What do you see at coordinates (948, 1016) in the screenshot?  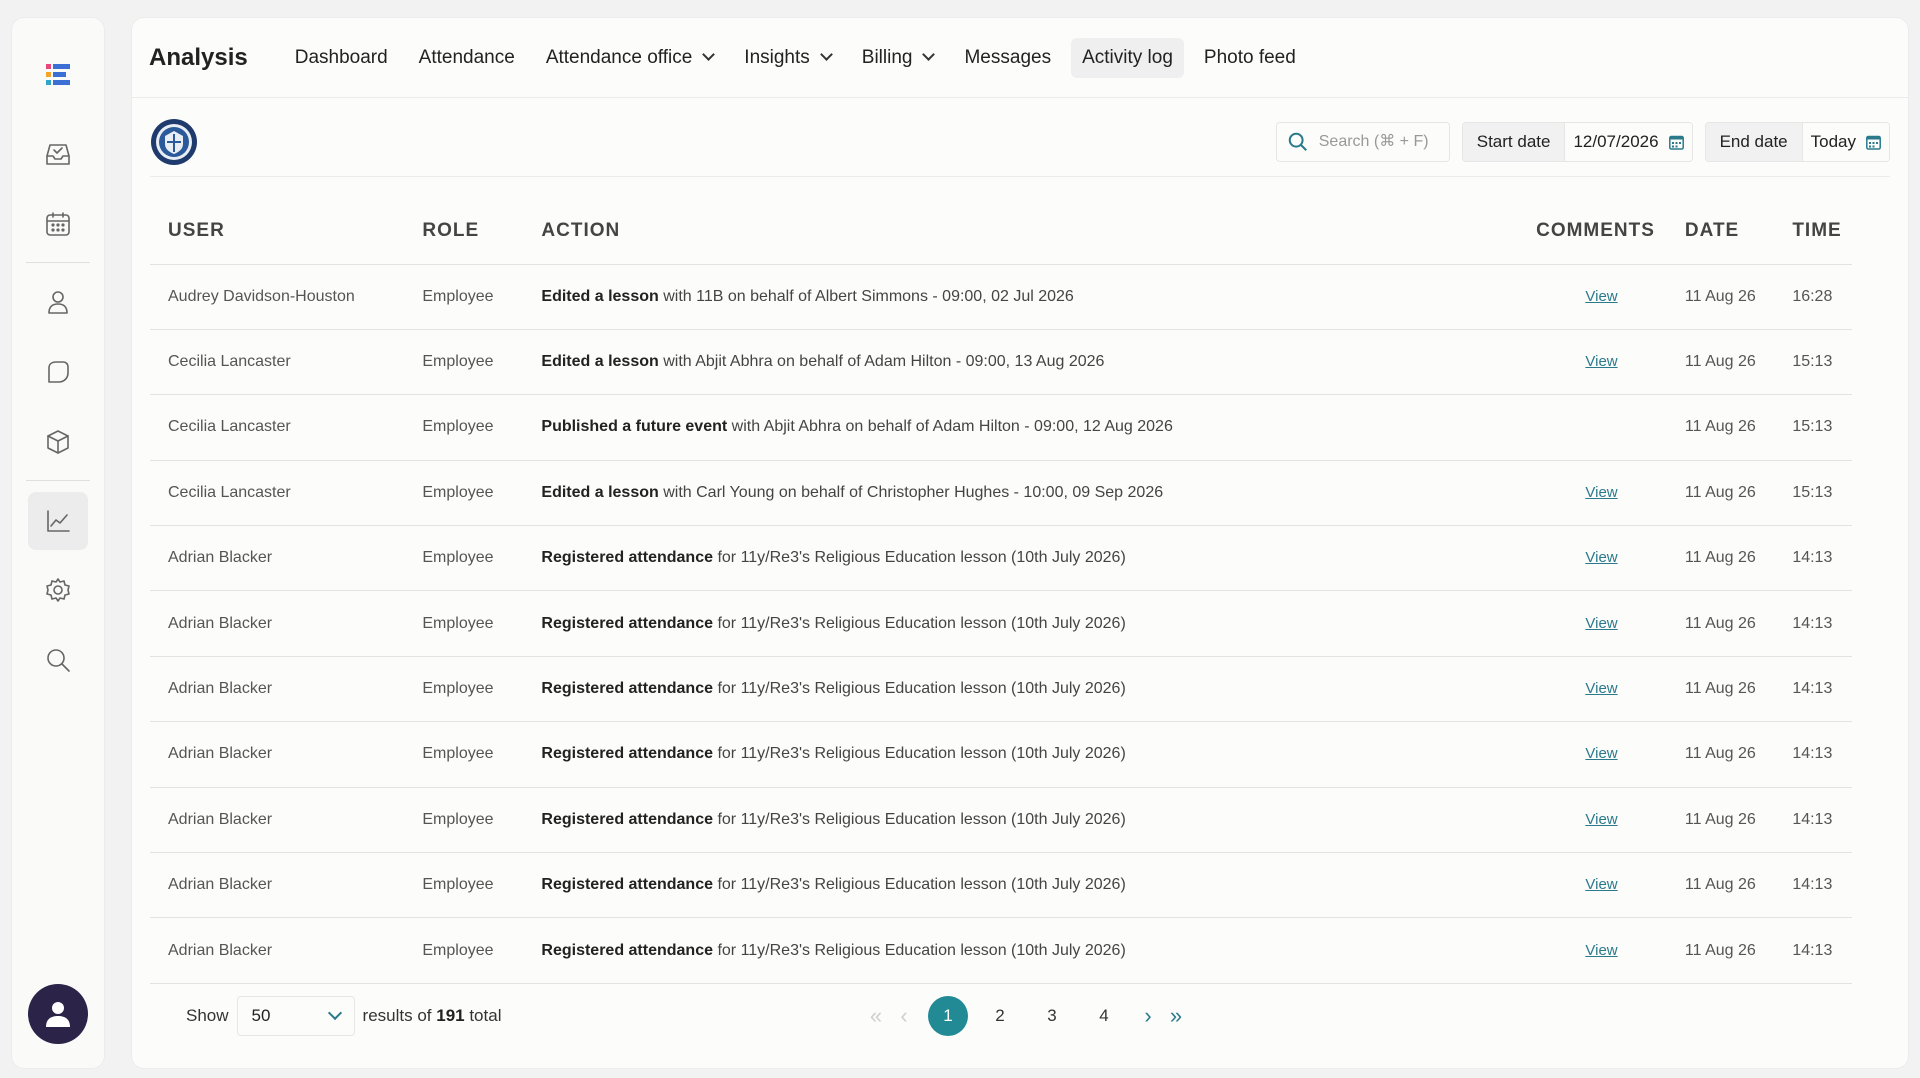 I see `page-1-button: 1` at bounding box center [948, 1016].